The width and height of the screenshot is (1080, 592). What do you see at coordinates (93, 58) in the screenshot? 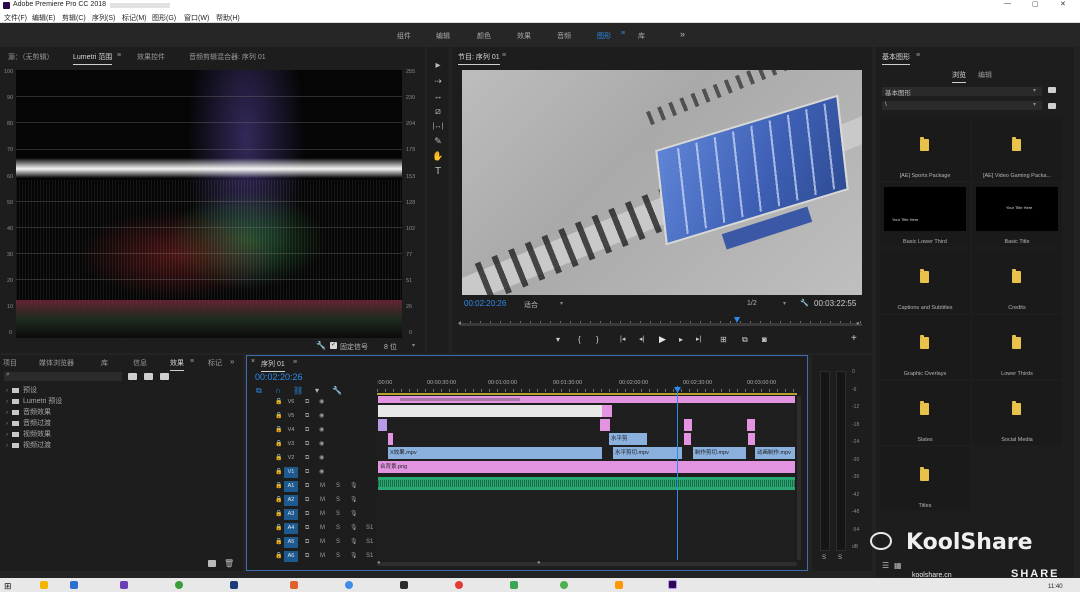
I see `tab-lumetri-scopes: Lumetri 范围` at bounding box center [93, 58].